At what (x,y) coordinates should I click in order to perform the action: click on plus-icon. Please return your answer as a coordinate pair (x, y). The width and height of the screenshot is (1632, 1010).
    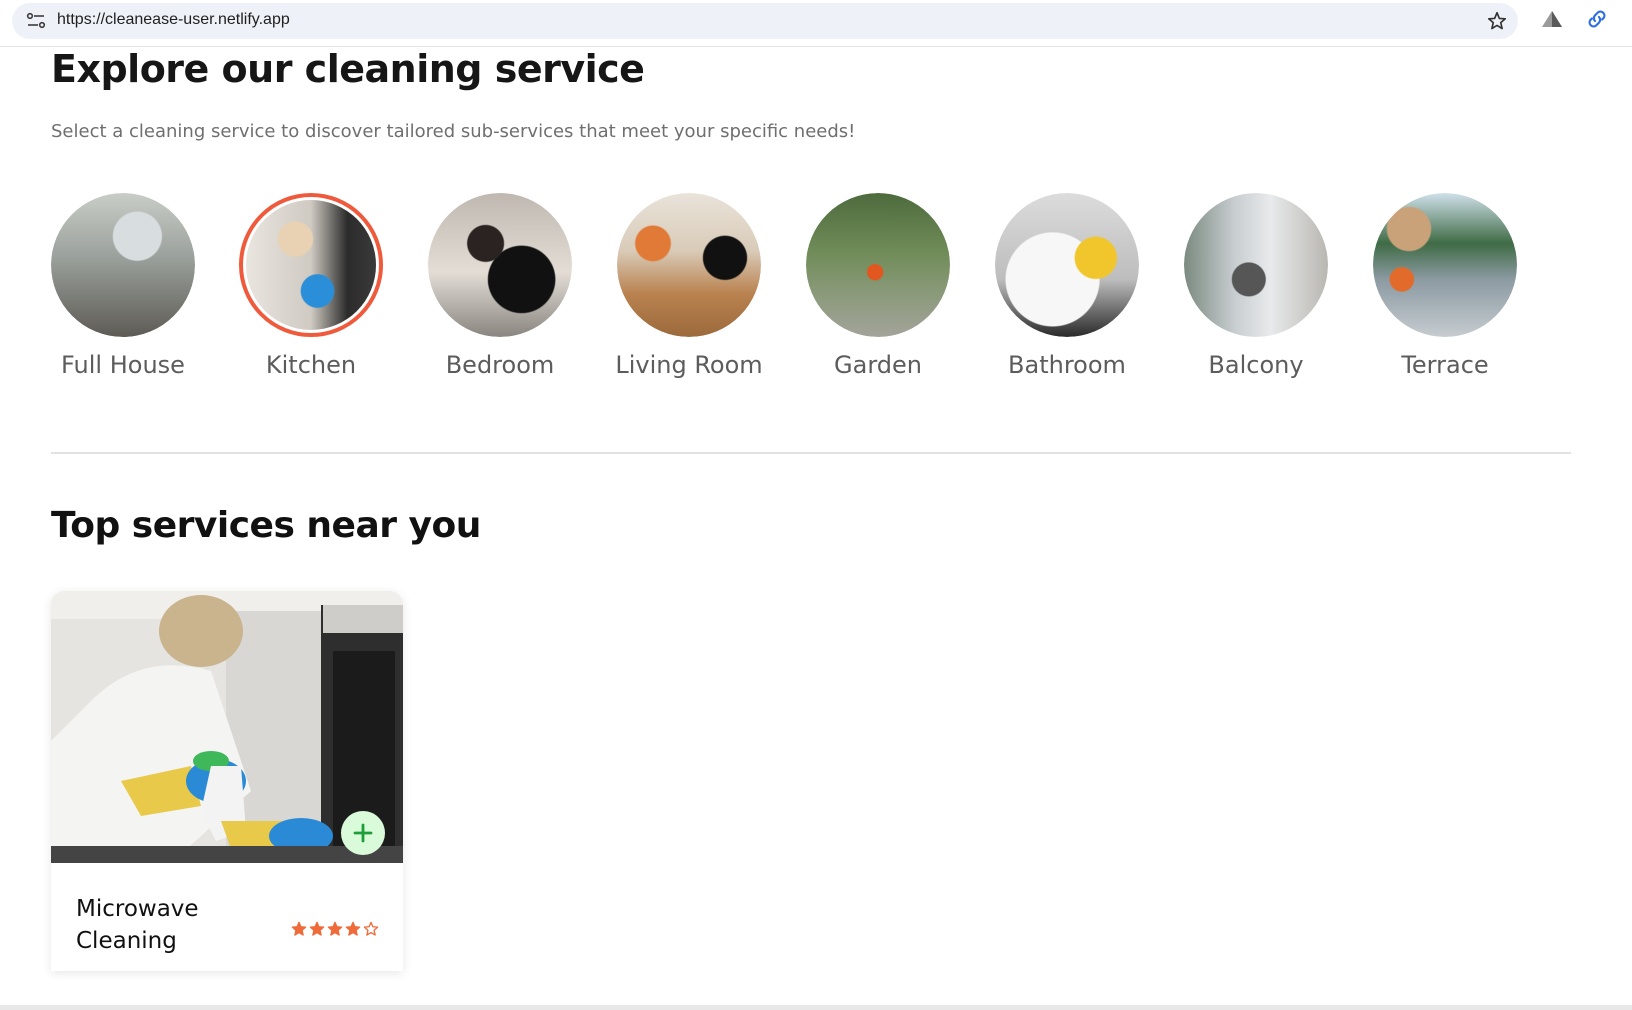
    Looking at the image, I should click on (363, 833).